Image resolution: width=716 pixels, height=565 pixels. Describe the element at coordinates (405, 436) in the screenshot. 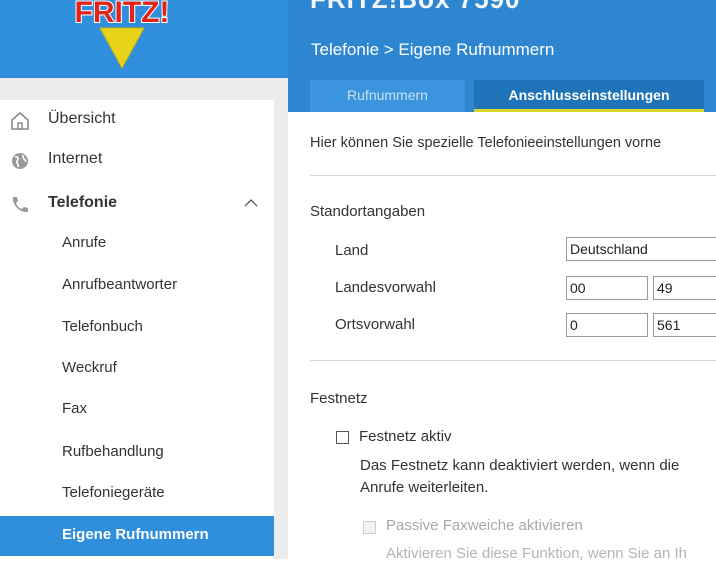

I see `festnetz-aktiv-label: Festnetz aktiv` at that location.